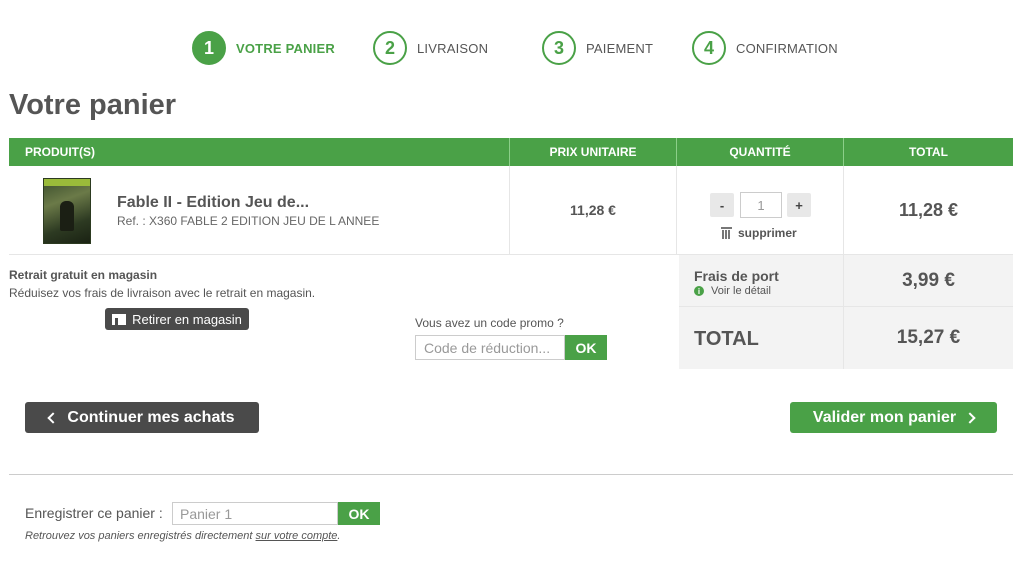 Image resolution: width=1024 pixels, height=577 pixels. Describe the element at coordinates (119, 319) in the screenshot. I see `store-icon` at that location.